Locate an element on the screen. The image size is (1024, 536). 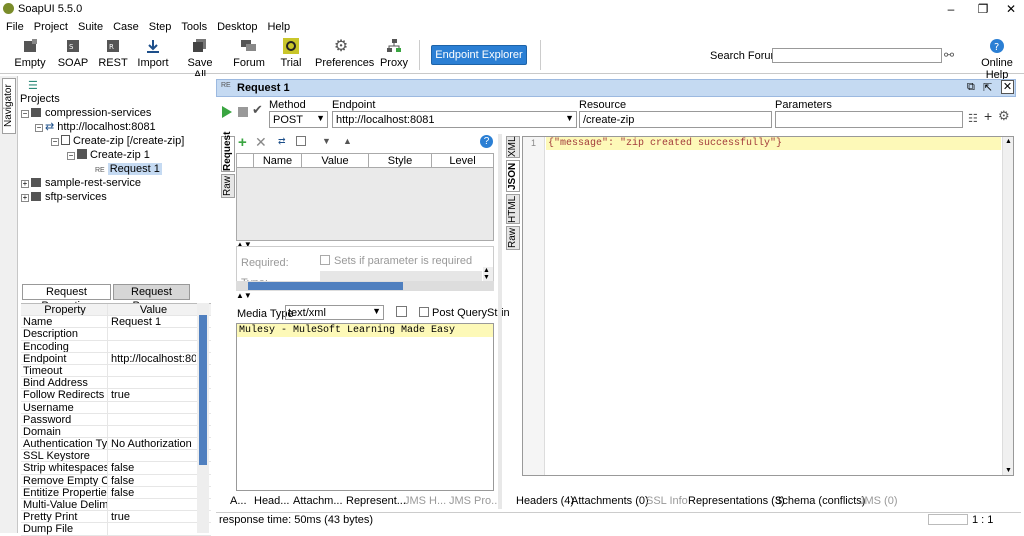
list-icon: ☷ is located at coordinates (973, 118).